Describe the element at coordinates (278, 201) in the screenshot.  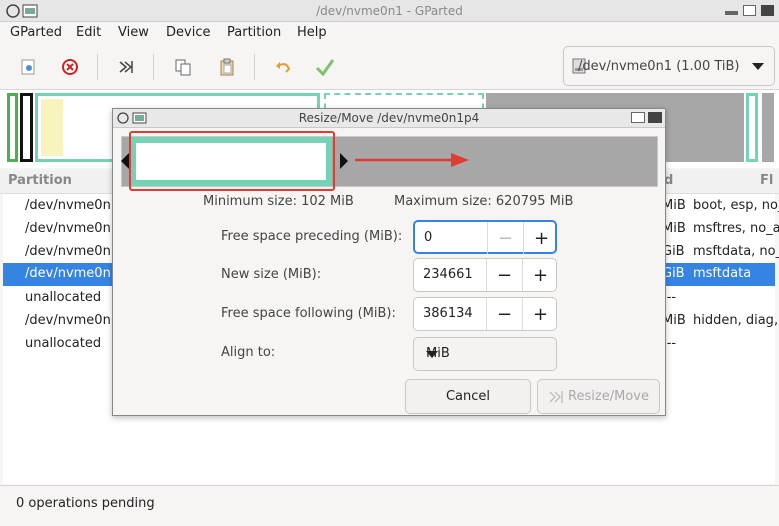
I see `min-size-label: Minimum size: 102 MiB` at that location.